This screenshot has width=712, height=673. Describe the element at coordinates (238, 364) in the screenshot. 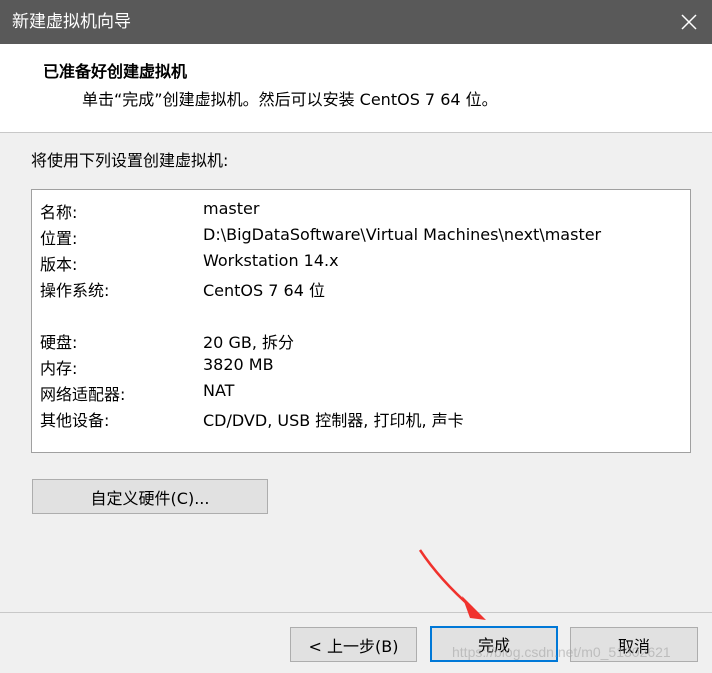

I see `summary-value: 3820 MB` at that location.